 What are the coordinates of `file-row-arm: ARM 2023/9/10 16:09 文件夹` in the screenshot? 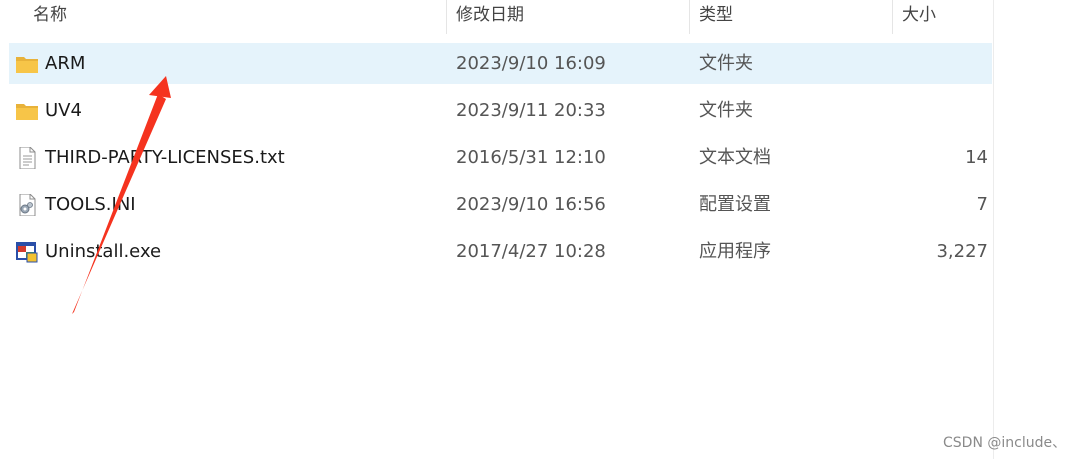 It's located at (500, 63).